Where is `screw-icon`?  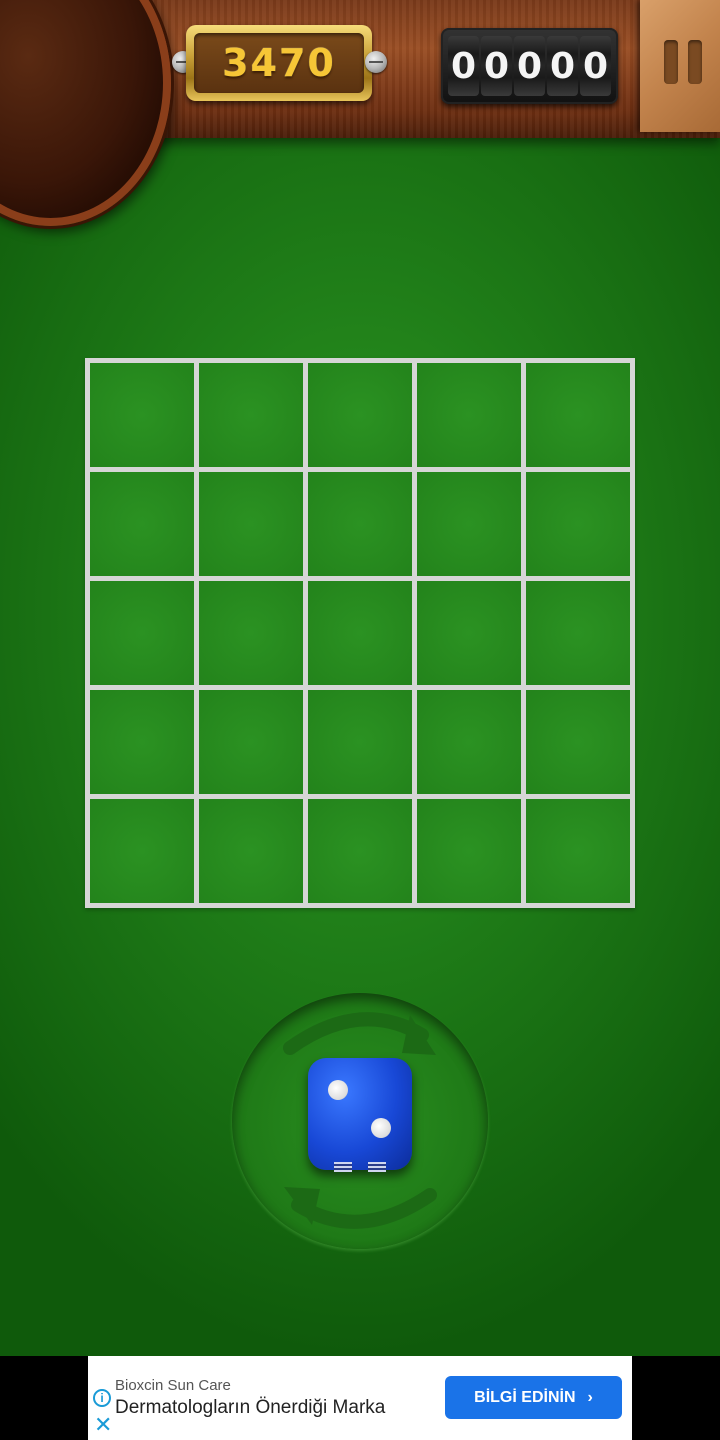
screw-icon is located at coordinates (376, 62).